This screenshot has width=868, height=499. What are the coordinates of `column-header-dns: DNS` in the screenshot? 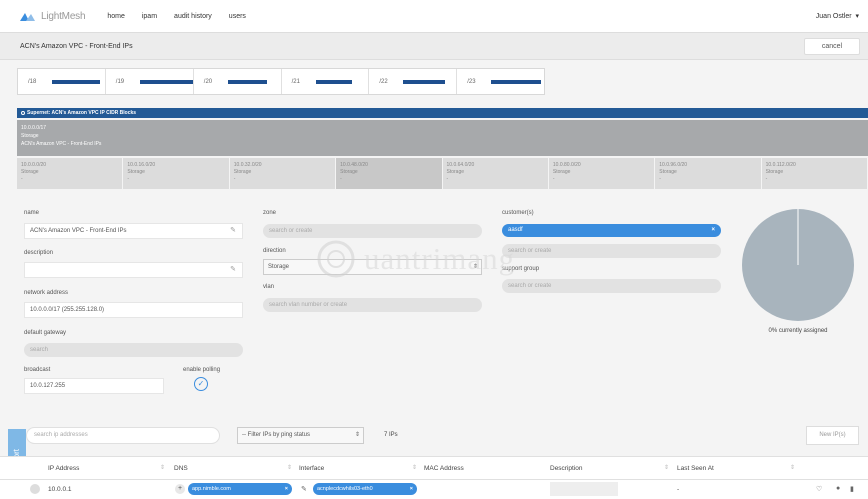 It's located at (181, 468).